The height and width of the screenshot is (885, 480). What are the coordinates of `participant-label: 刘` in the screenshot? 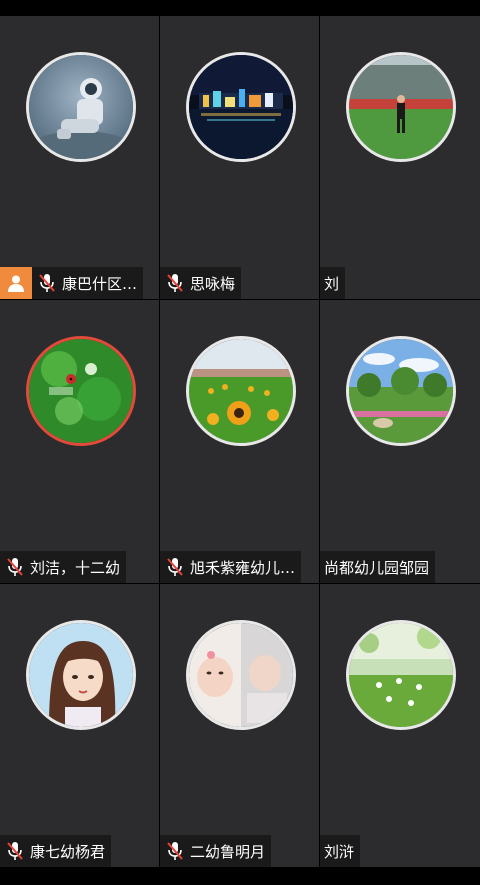 It's located at (333, 283).